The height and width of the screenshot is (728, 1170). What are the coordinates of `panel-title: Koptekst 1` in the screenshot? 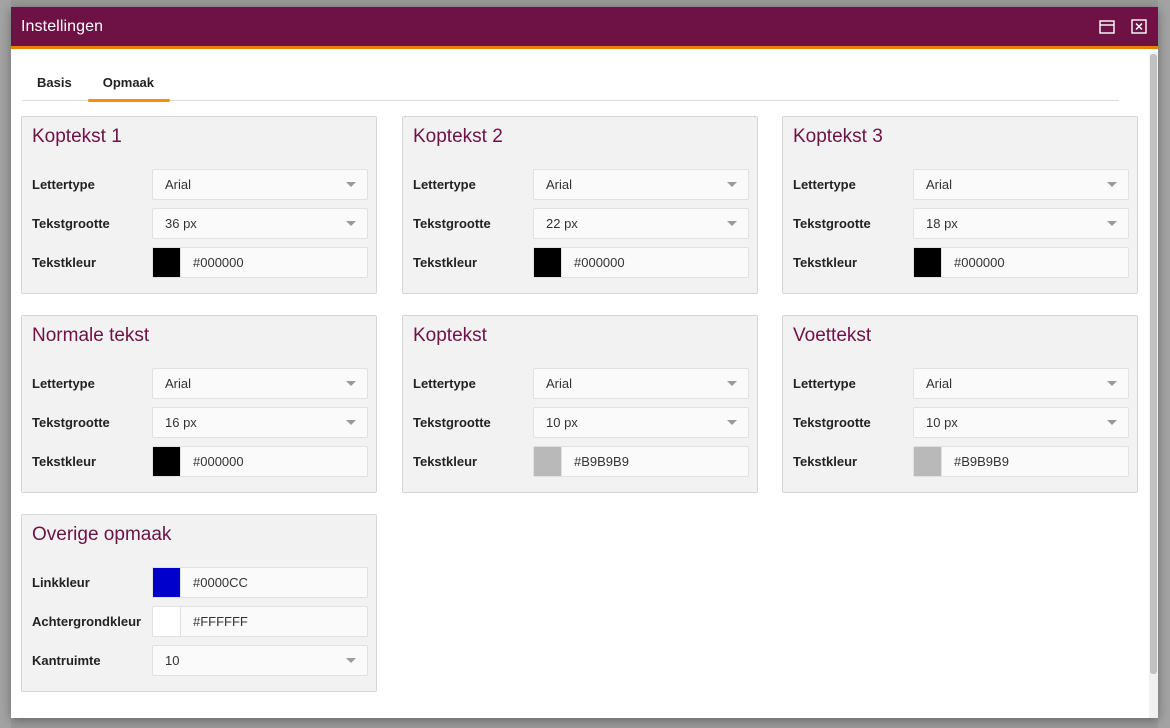 It's located at (77, 136).